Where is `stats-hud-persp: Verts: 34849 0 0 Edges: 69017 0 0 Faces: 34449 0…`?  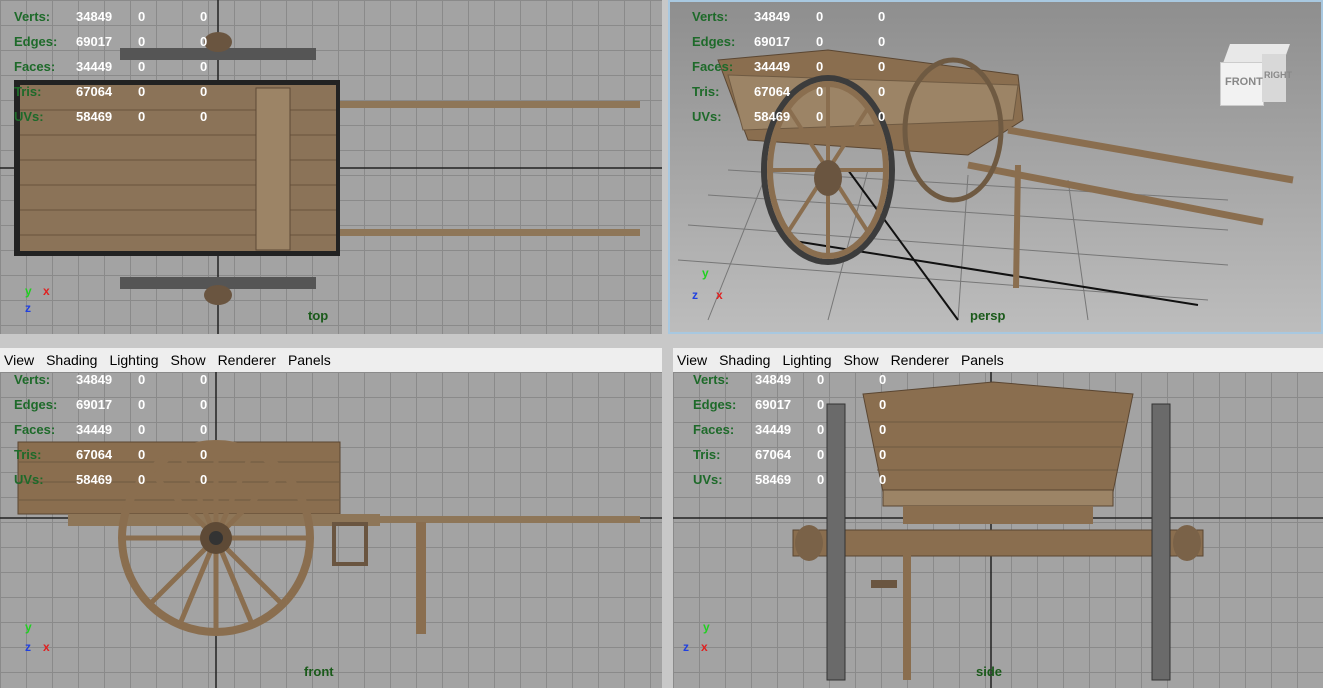
stats-hud-persp: Verts: 34849 0 0 Edges: 69017 0 0 Faces: 34449 0… is located at coordinates (816, 66).